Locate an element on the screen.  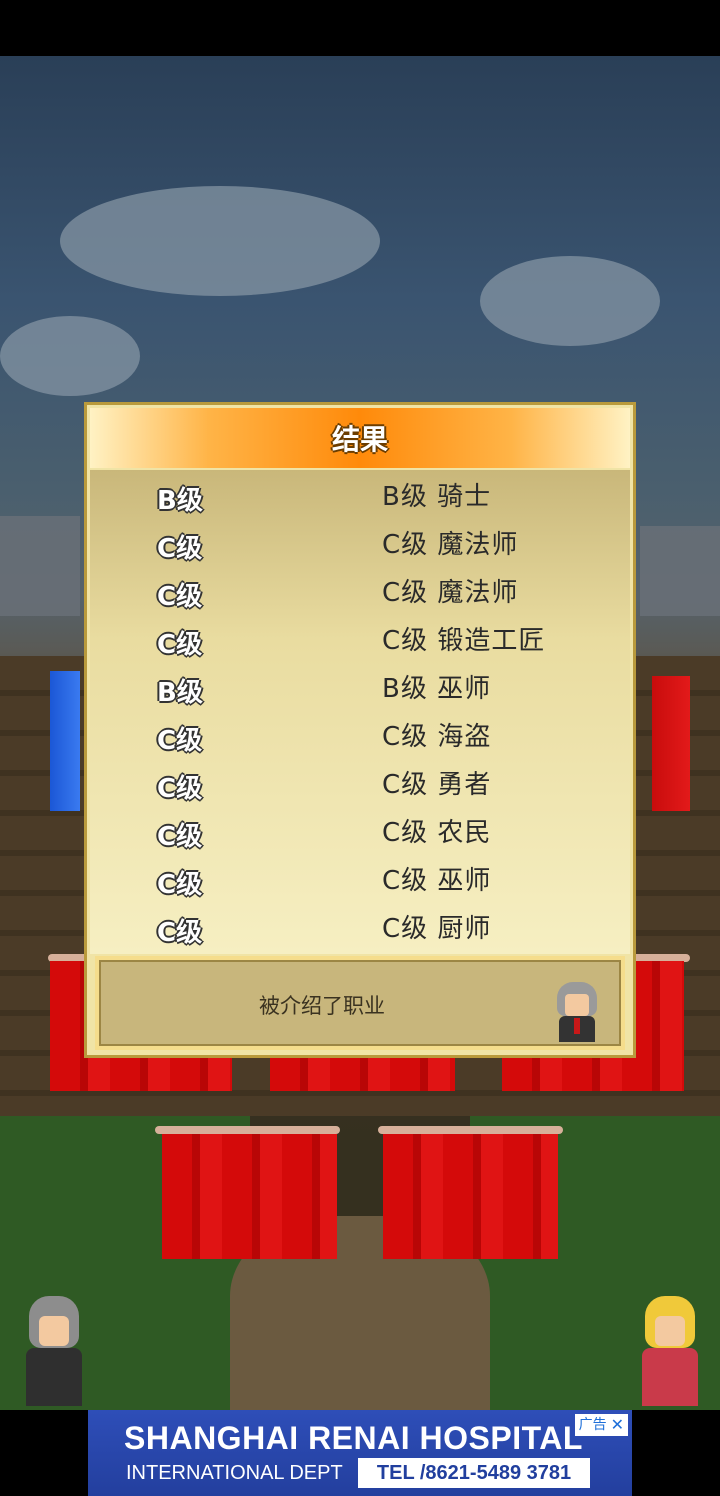
list-item: C级 C级 厨师 is located at coordinates (360, 926).